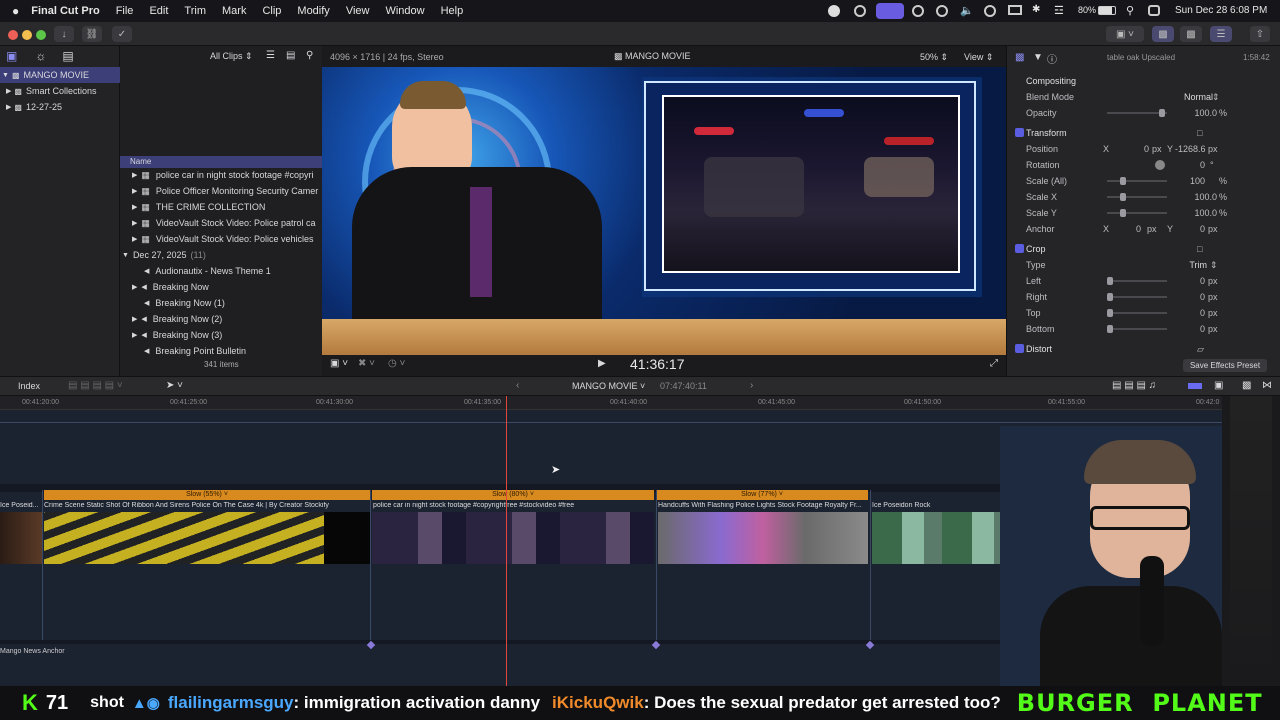 Image resolution: width=1280 pixels, height=720 pixels. What do you see at coordinates (1260, 34) in the screenshot?
I see `share-icon: ⇧` at bounding box center [1260, 34].